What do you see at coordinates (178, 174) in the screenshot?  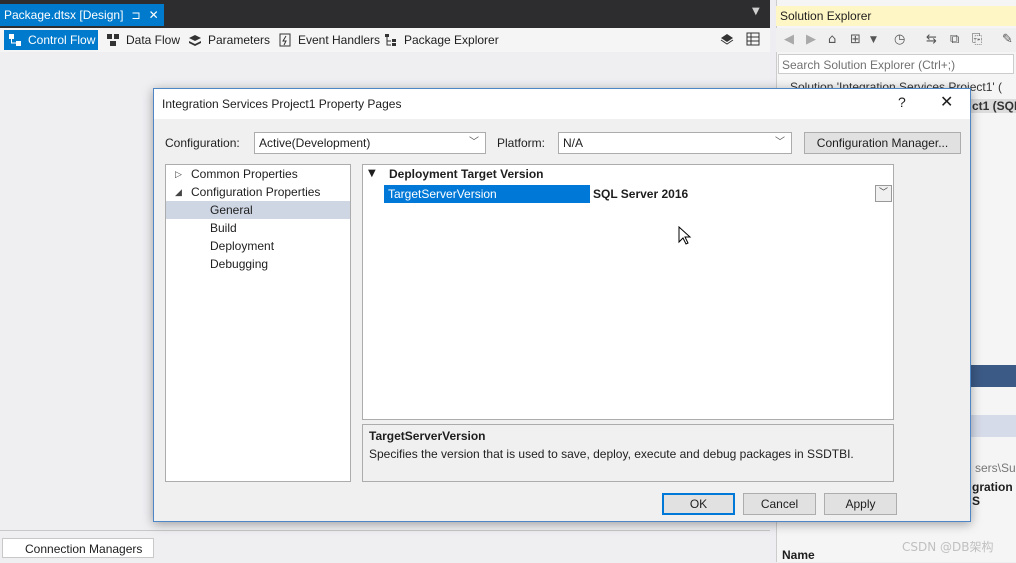 I see `expand-arrow-icon: ▷` at bounding box center [178, 174].